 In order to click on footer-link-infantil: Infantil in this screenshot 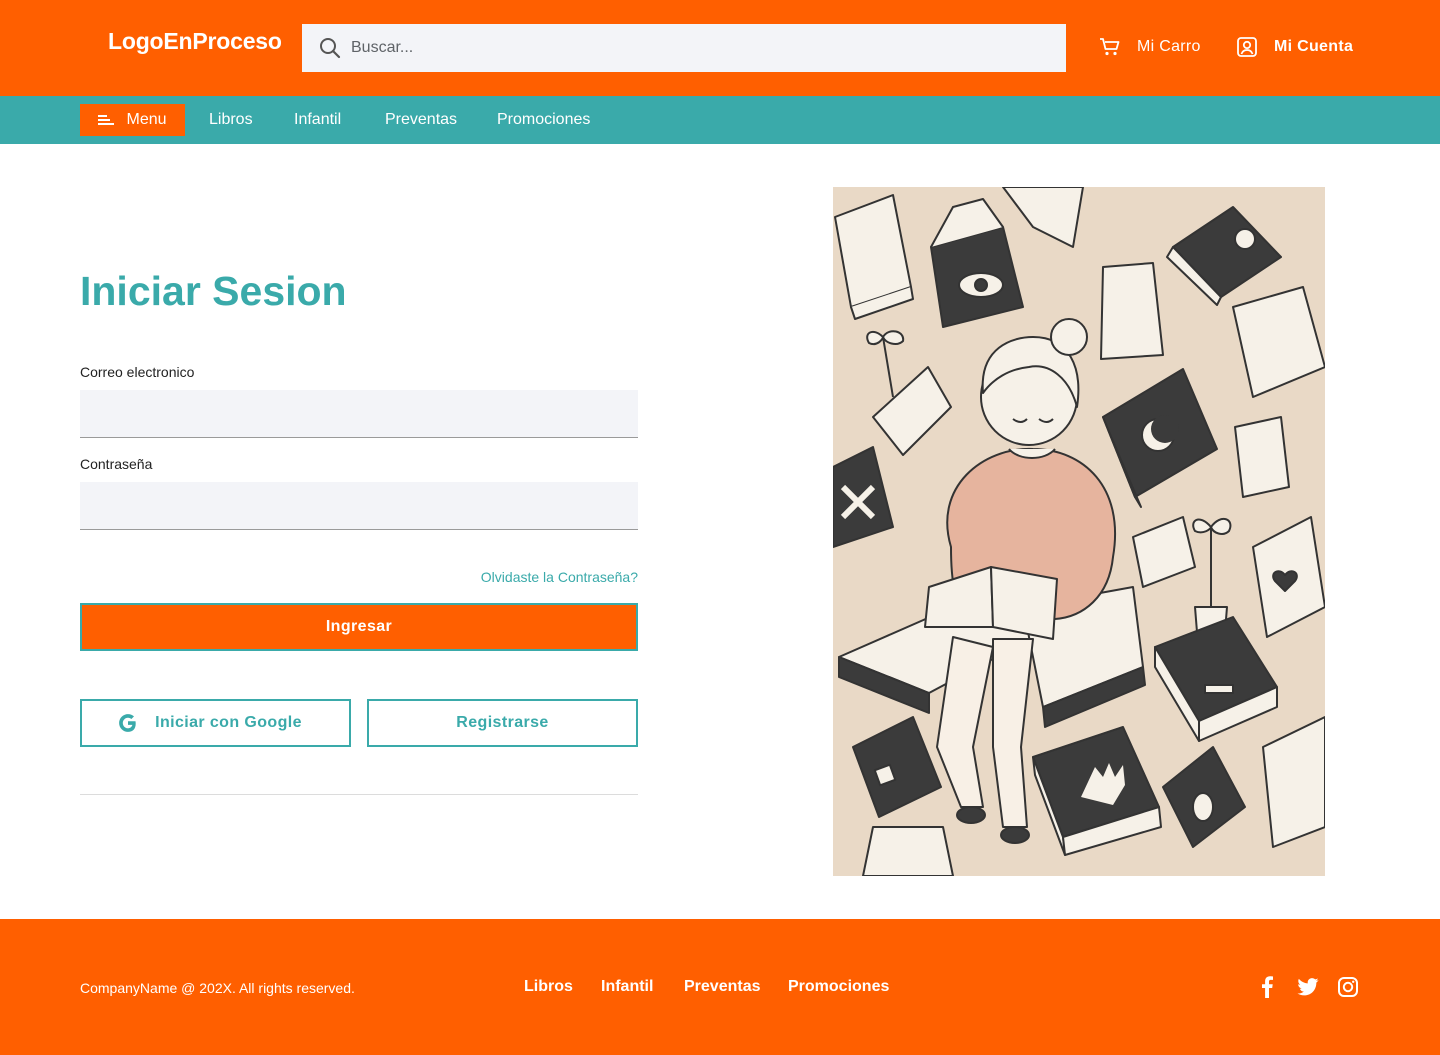, I will do `click(627, 987)`.